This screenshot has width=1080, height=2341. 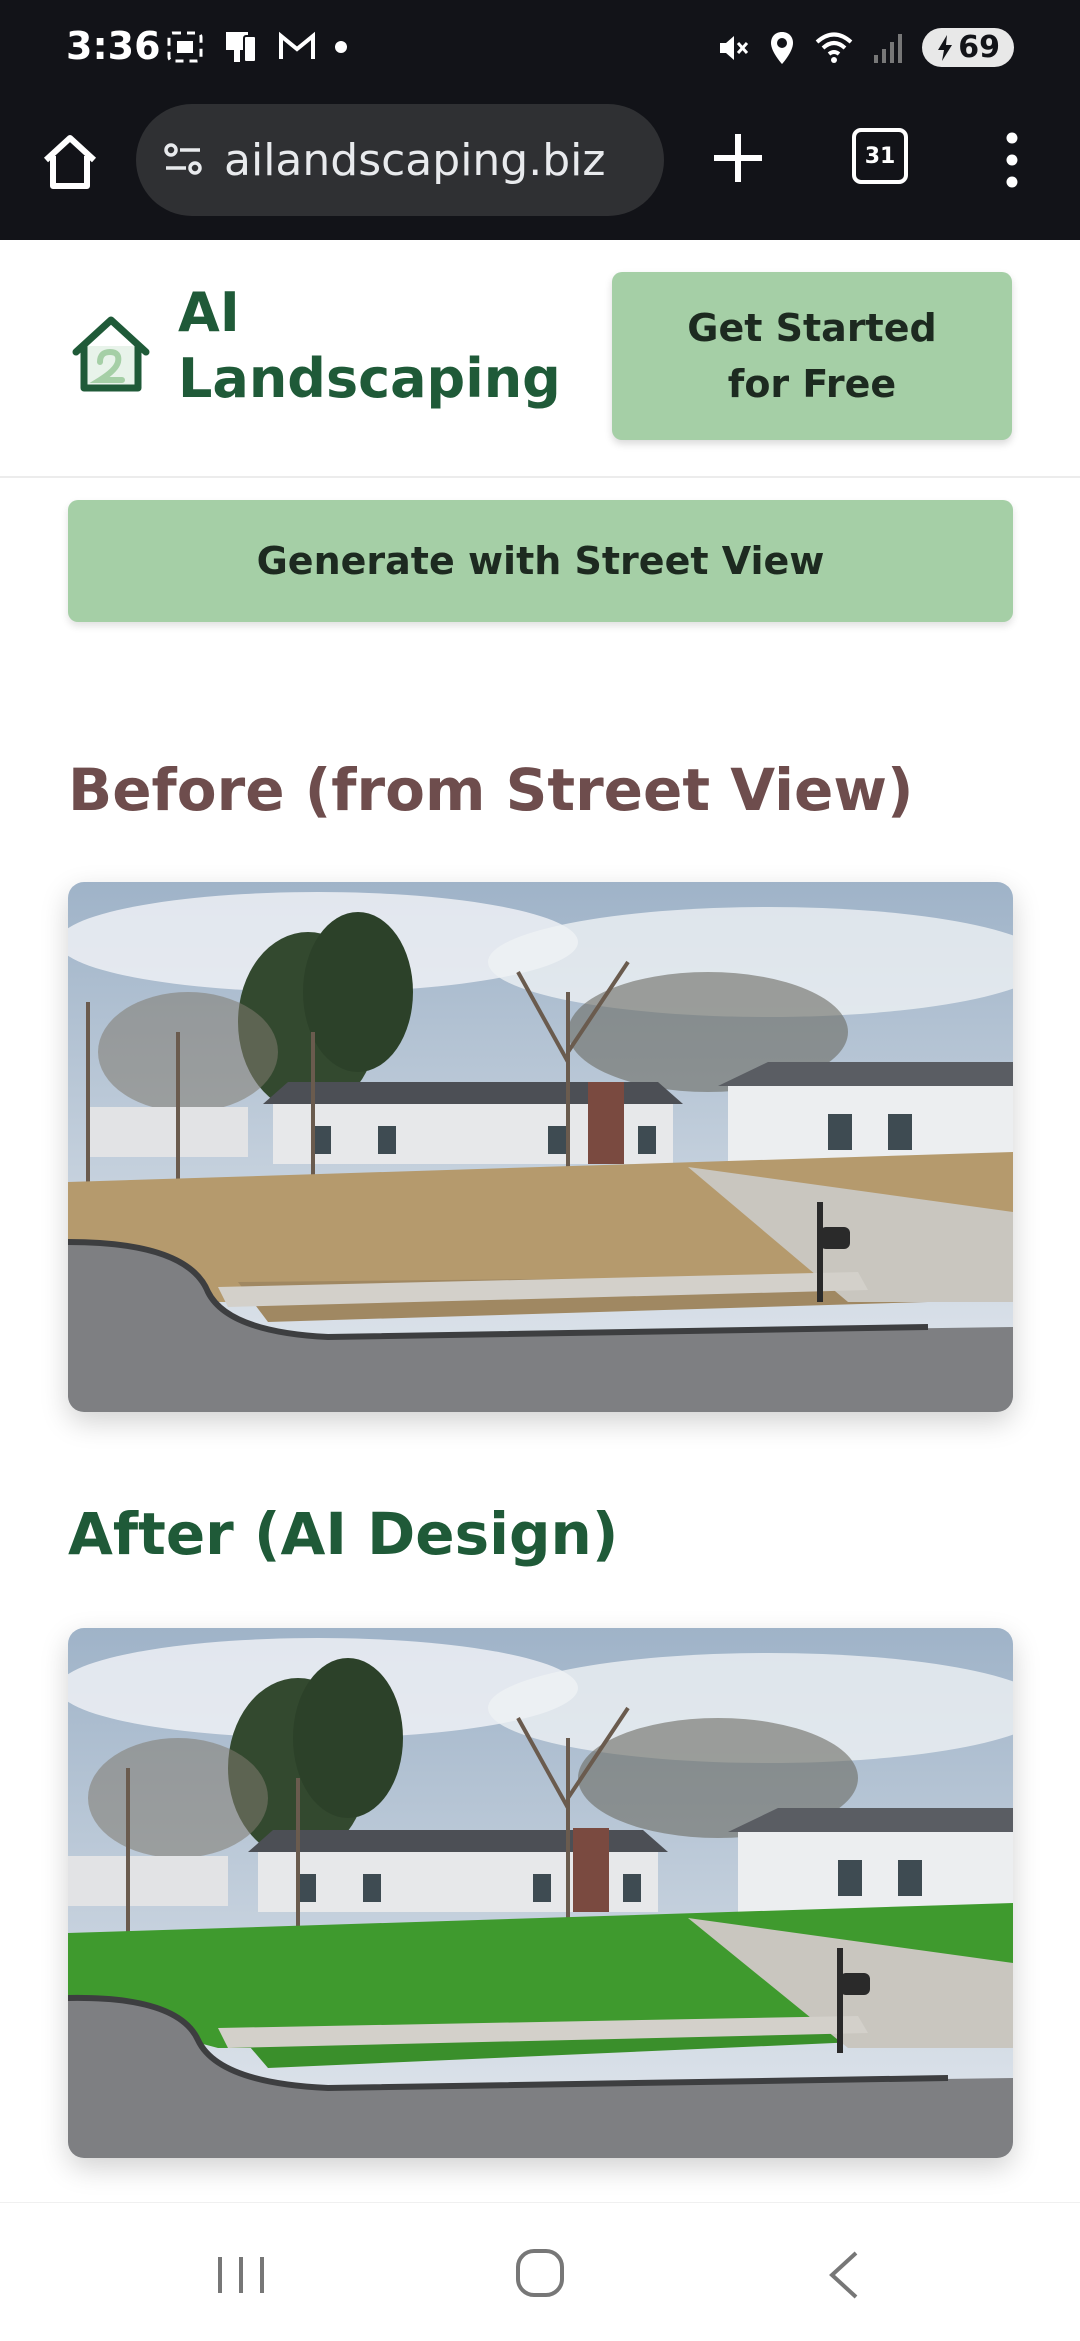 I want to click on wifi-icon, so click(x=834, y=47).